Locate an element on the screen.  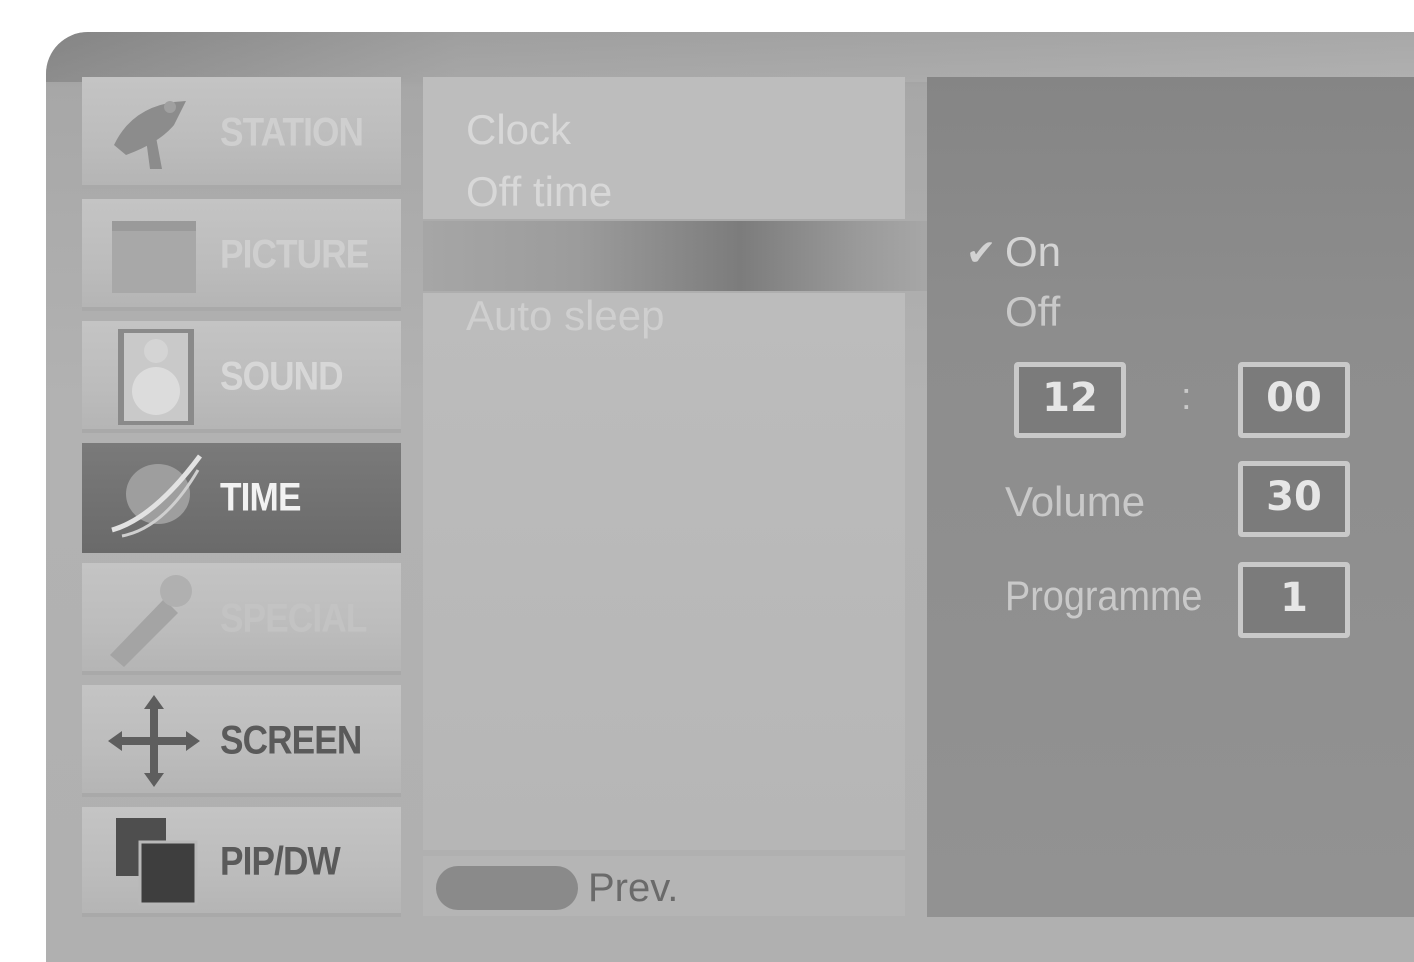
picture-icon is located at coordinates (154, 257).